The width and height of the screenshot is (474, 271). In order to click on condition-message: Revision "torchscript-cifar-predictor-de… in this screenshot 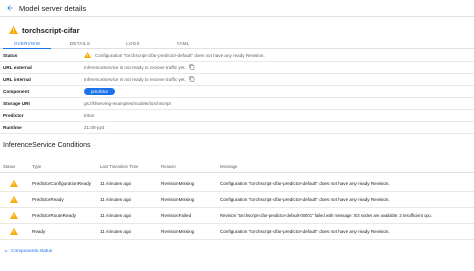, I will do `click(326, 215)`.